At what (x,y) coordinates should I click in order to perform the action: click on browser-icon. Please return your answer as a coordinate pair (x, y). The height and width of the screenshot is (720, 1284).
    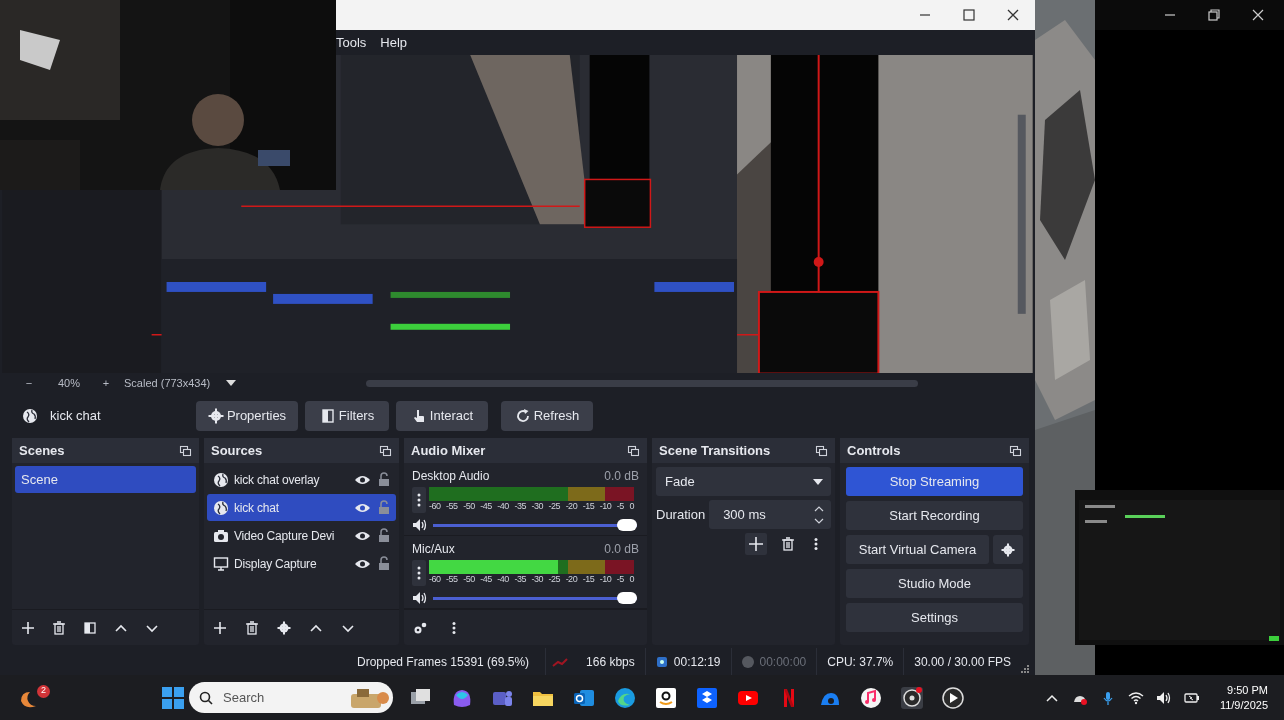
    Looking at the image, I should click on (625, 697).